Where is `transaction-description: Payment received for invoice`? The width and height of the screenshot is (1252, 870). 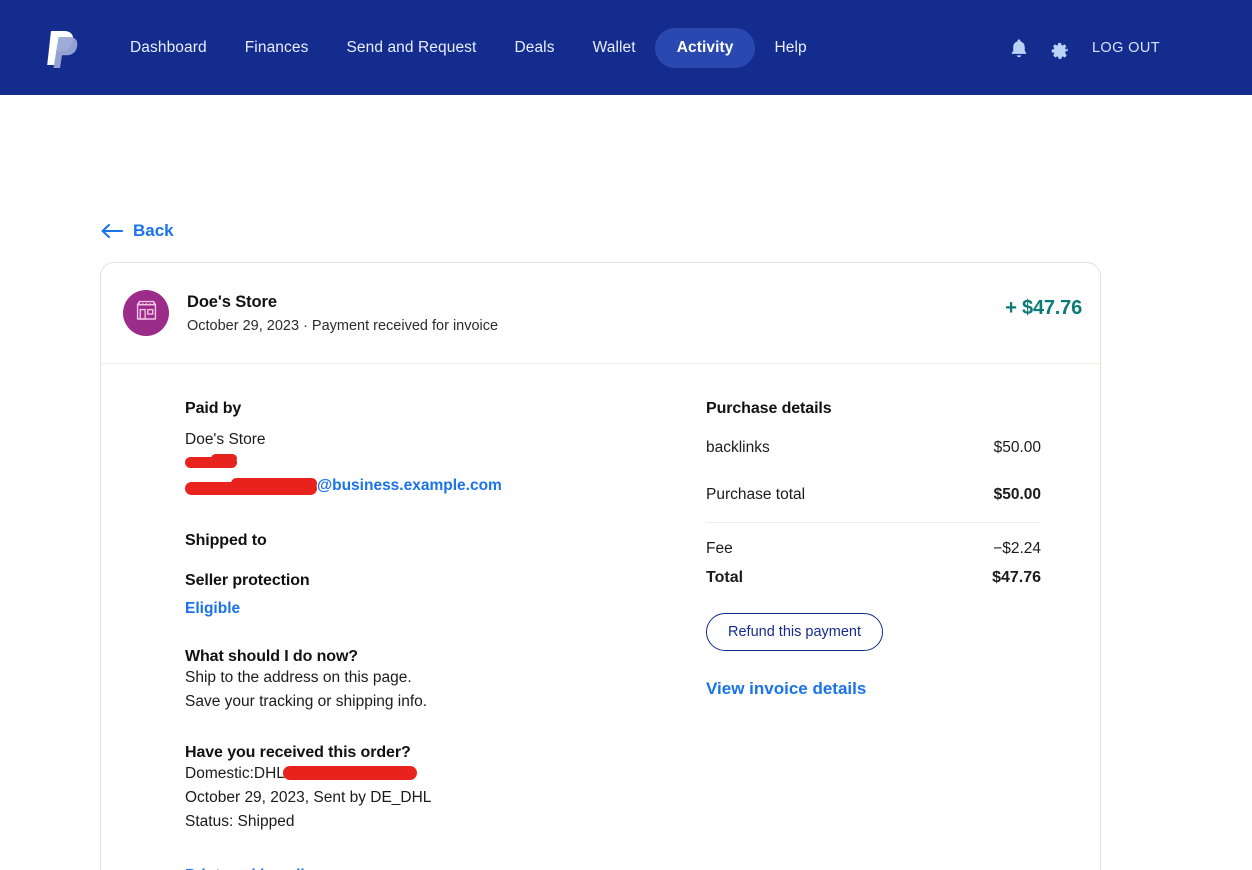 transaction-description: Payment received for invoice is located at coordinates (405, 325).